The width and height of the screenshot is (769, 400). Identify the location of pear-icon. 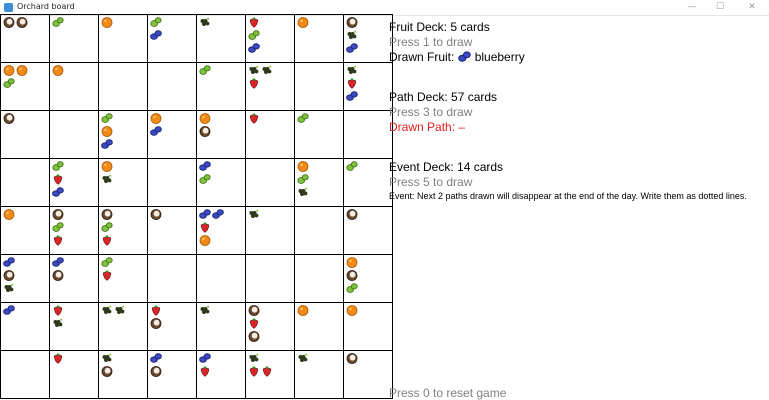
(303, 118).